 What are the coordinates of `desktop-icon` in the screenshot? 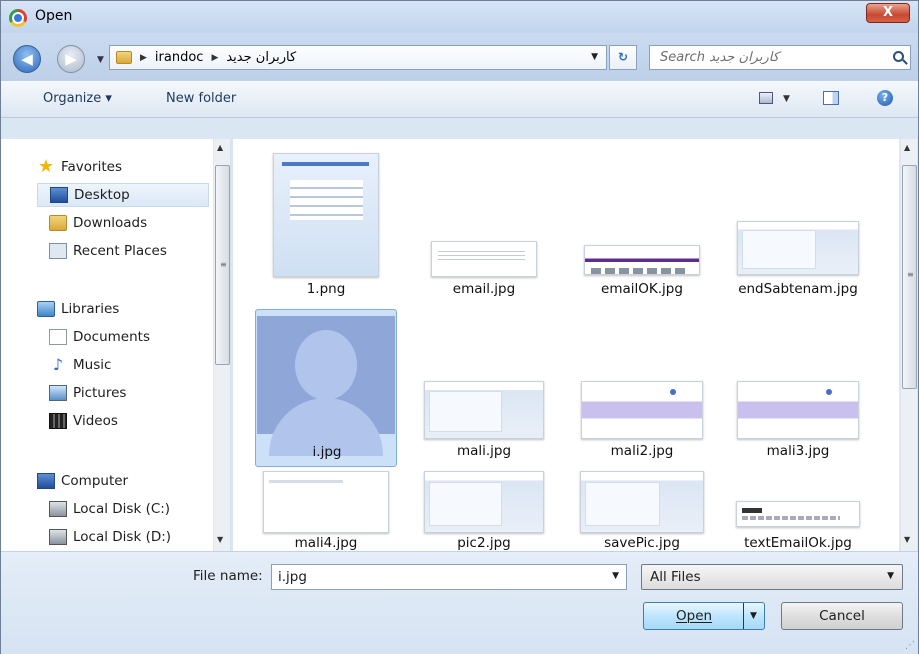 It's located at (59, 195).